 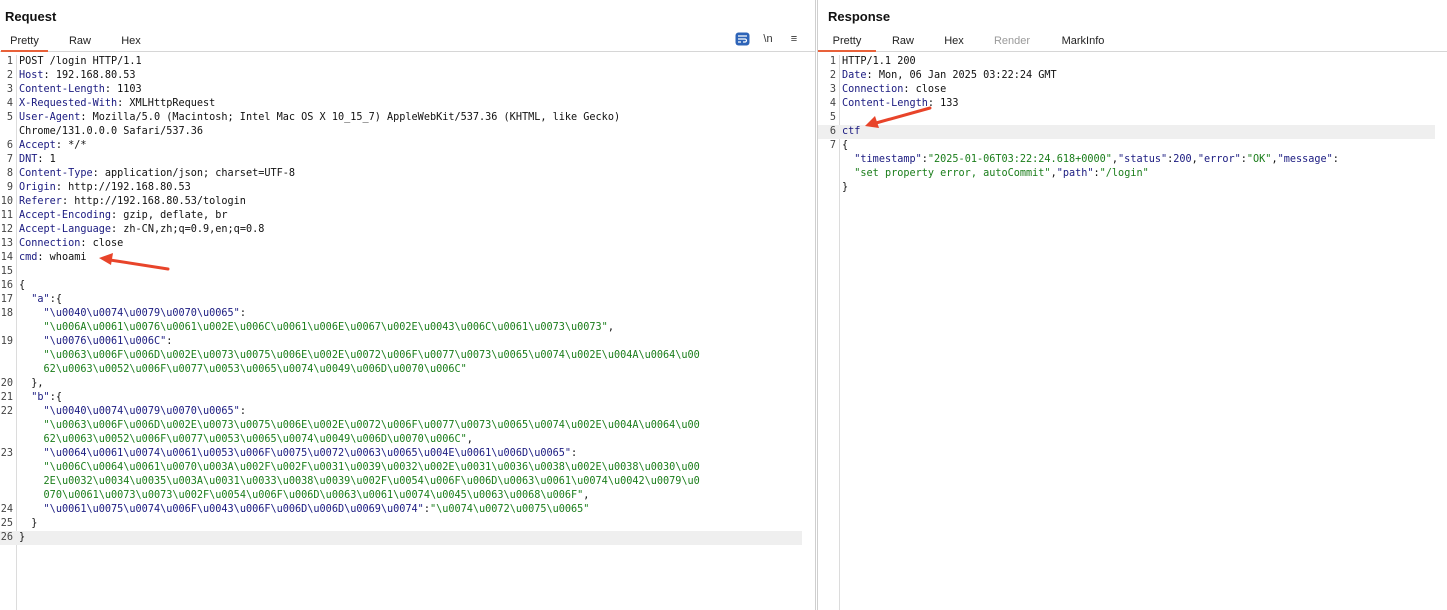 I want to click on line-text: Content-Length: 133, so click(x=900, y=104).